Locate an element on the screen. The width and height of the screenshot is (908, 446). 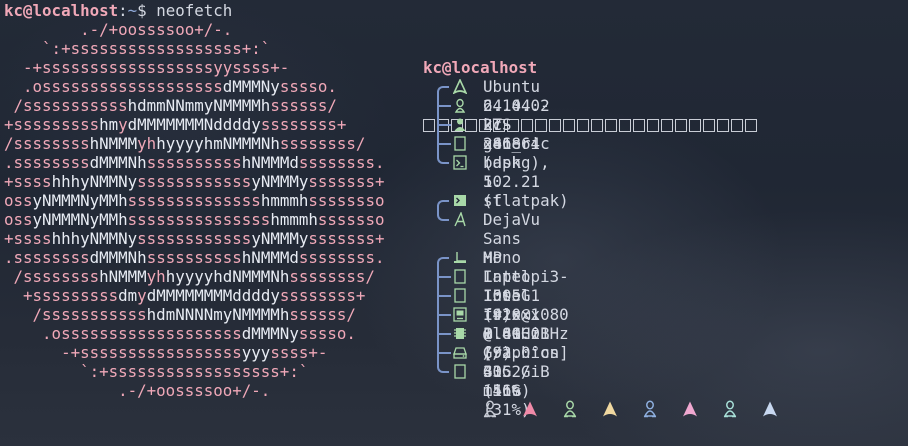
info-title: kc@localhost is located at coordinates (480, 67).